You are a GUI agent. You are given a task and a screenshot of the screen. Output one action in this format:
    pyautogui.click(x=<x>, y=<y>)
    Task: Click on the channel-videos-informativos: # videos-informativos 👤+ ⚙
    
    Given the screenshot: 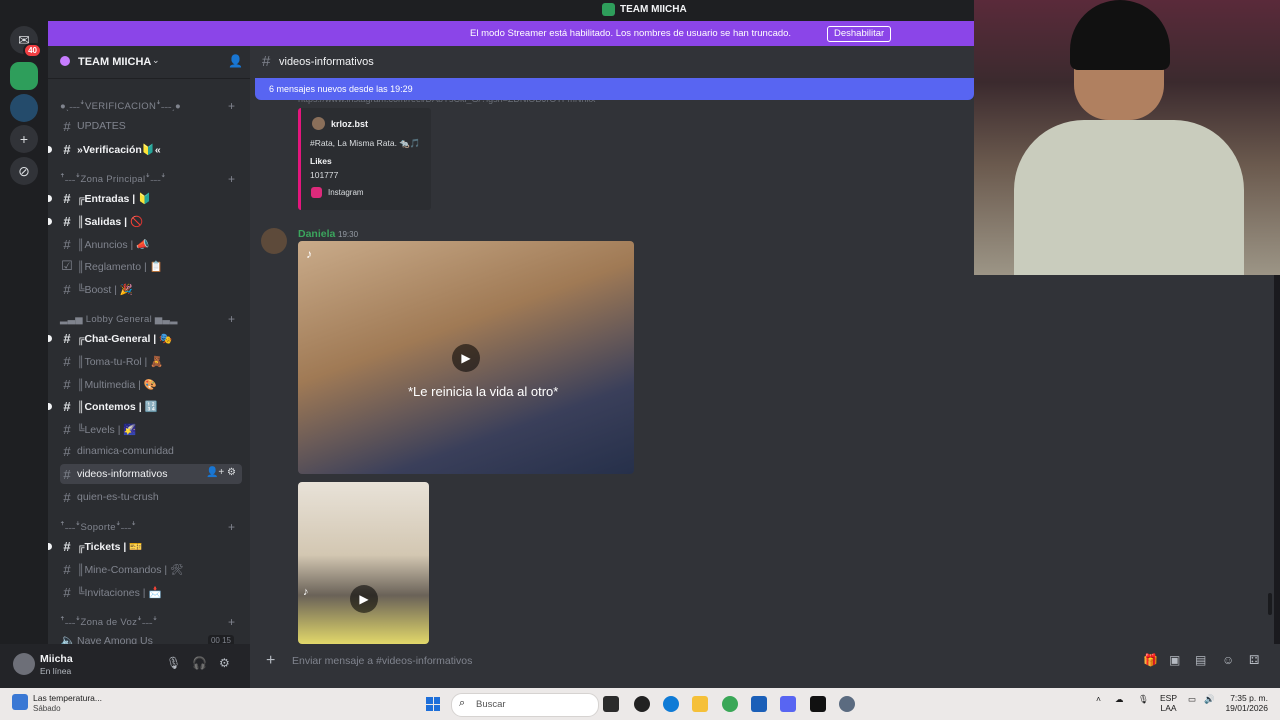 What is the action you would take?
    pyautogui.click(x=151, y=474)
    